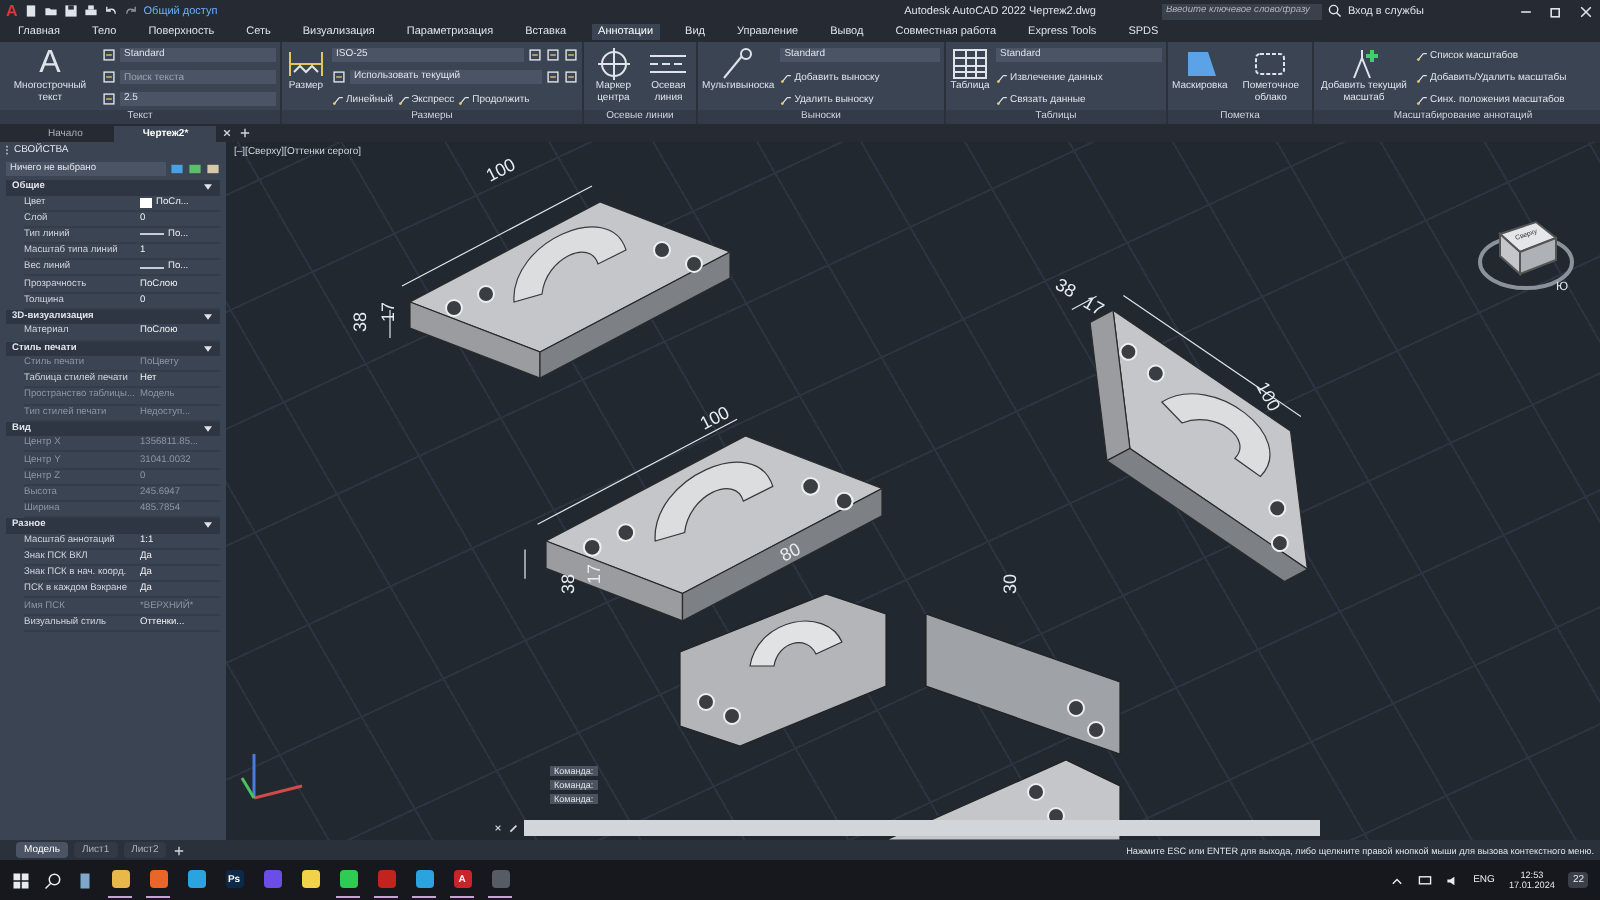  Describe the element at coordinates (21, 880) in the screenshot. I see `windows-start-icon` at that location.